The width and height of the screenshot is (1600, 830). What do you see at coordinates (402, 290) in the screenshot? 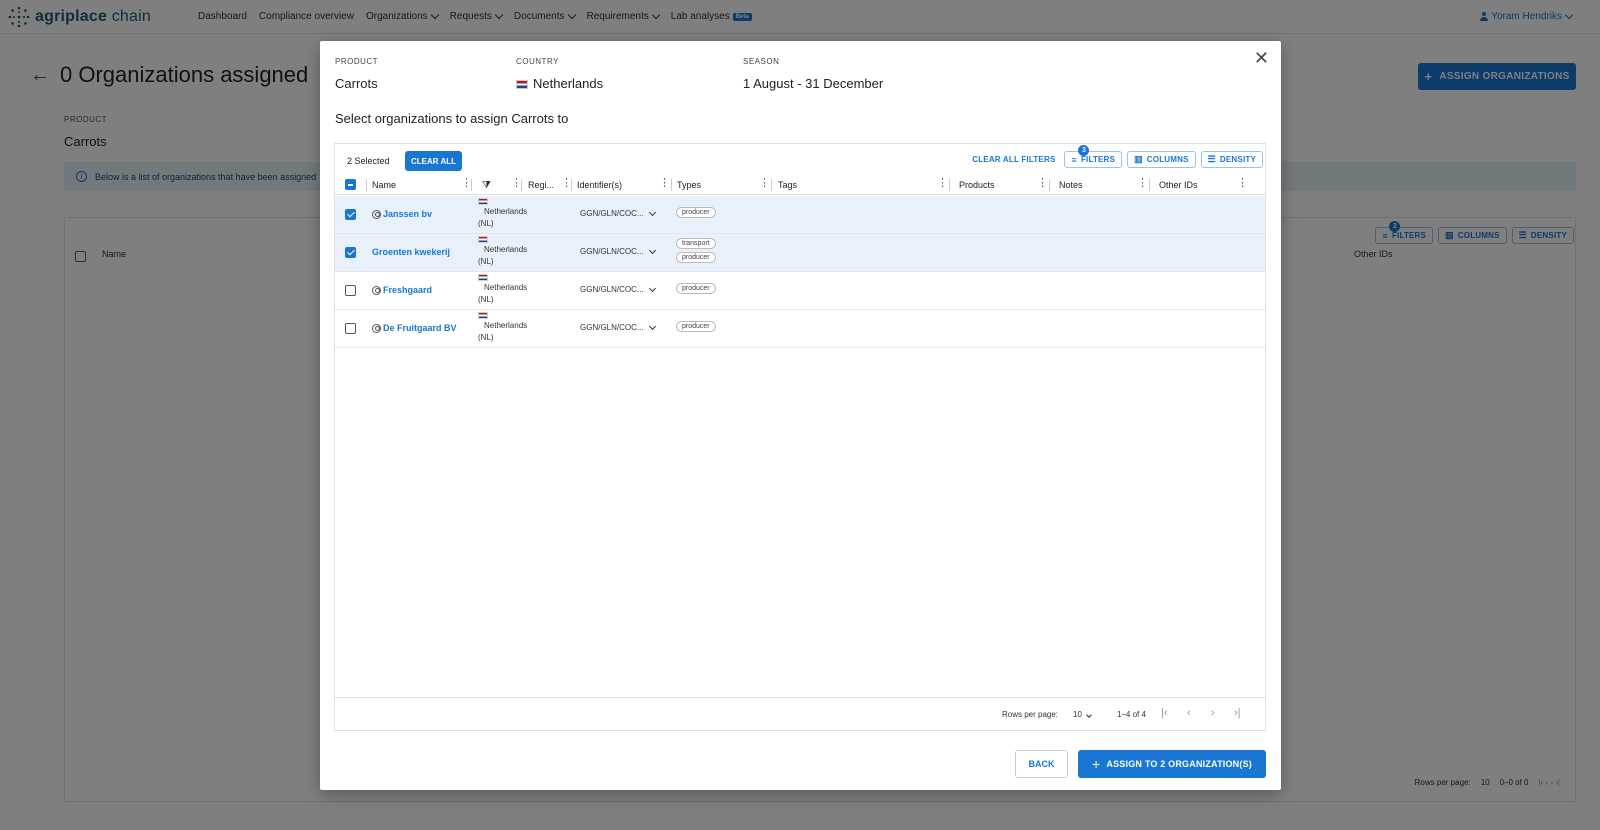
I see `organization-name-link: Freshgaard` at bounding box center [402, 290].